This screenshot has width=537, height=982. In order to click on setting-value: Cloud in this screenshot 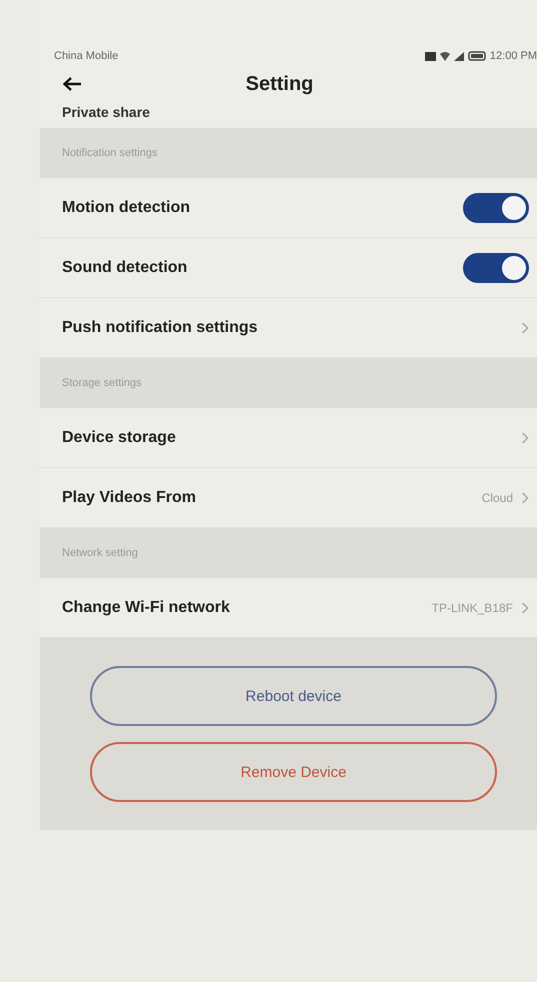, I will do `click(497, 497)`.